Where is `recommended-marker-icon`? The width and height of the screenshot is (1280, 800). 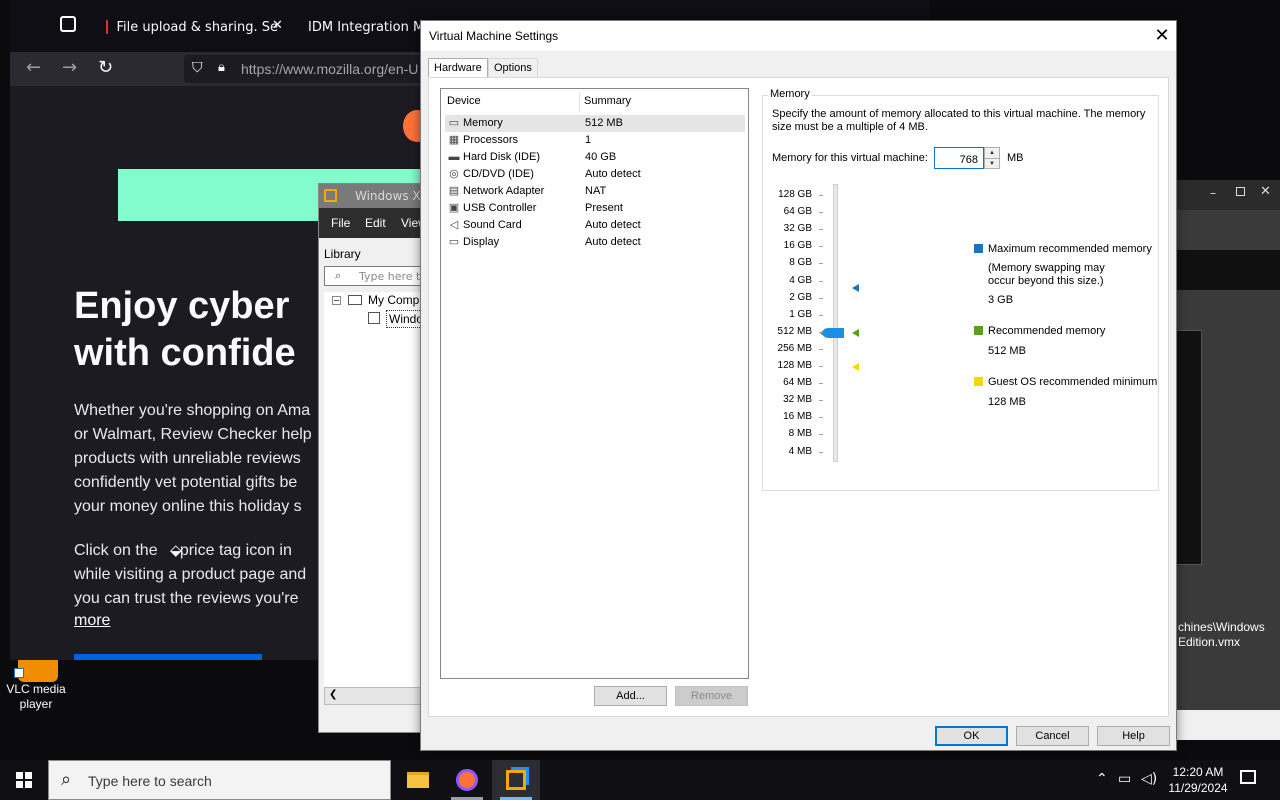
recommended-marker-icon is located at coordinates (855, 333).